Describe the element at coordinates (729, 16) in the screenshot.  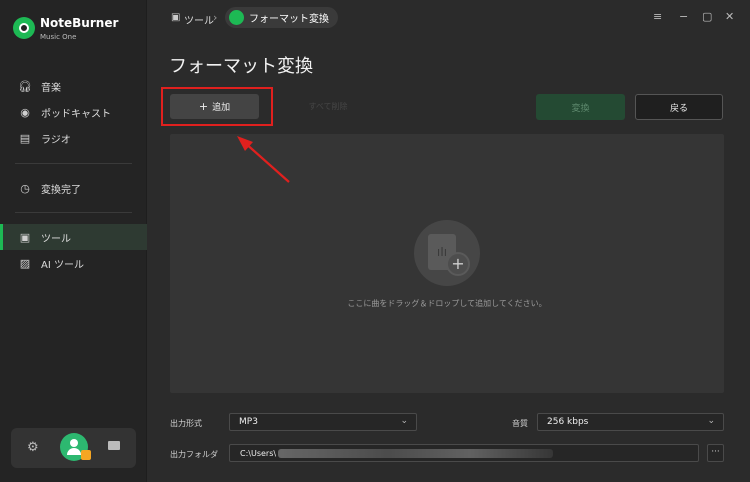
I see `close-icon: ✕` at that location.